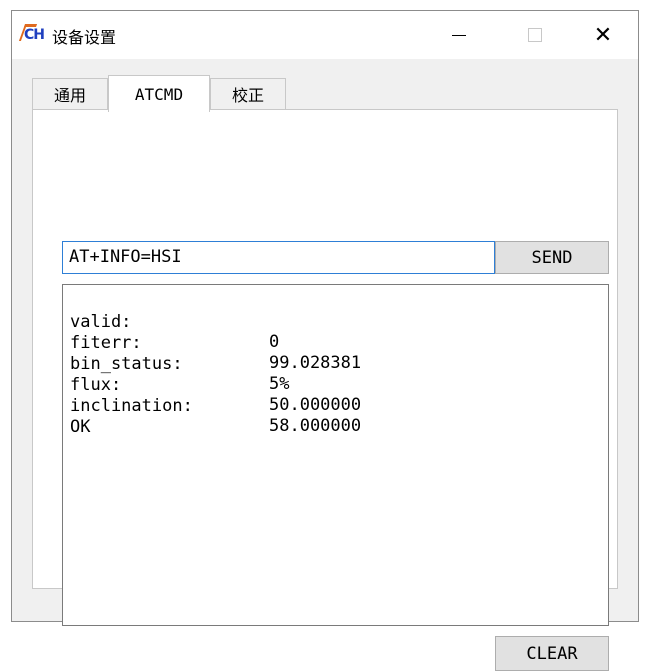 Image resolution: width=650 pixels, height=671 pixels. What do you see at coordinates (325, 35) in the screenshot?
I see `title-bar: CH 设备设置 ✕` at bounding box center [325, 35].